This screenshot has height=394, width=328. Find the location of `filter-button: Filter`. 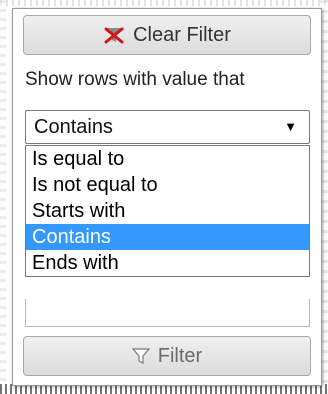

filter-button: Filter is located at coordinates (167, 356).